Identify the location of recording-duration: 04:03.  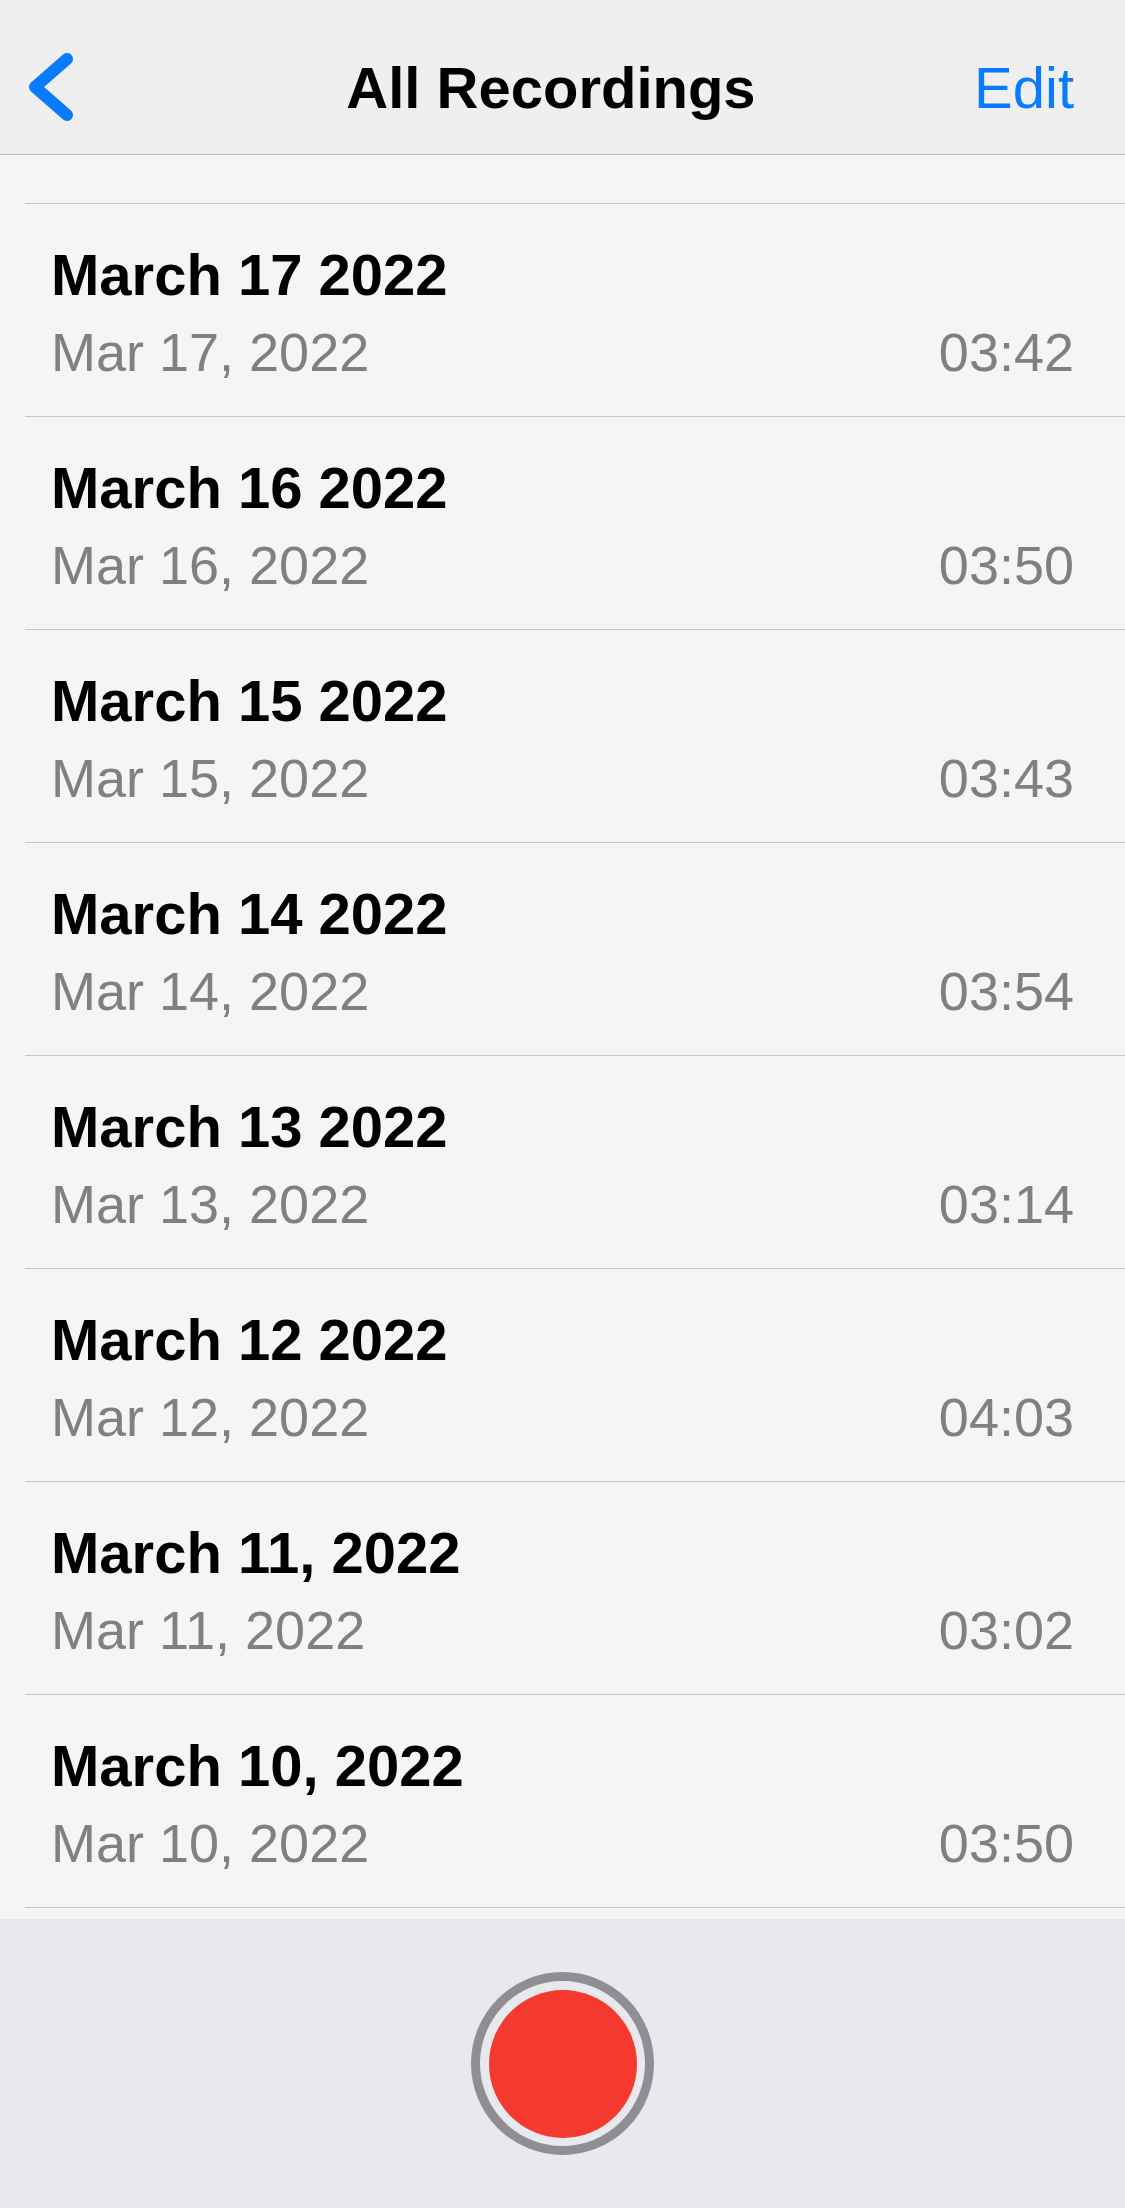
(1006, 1417).